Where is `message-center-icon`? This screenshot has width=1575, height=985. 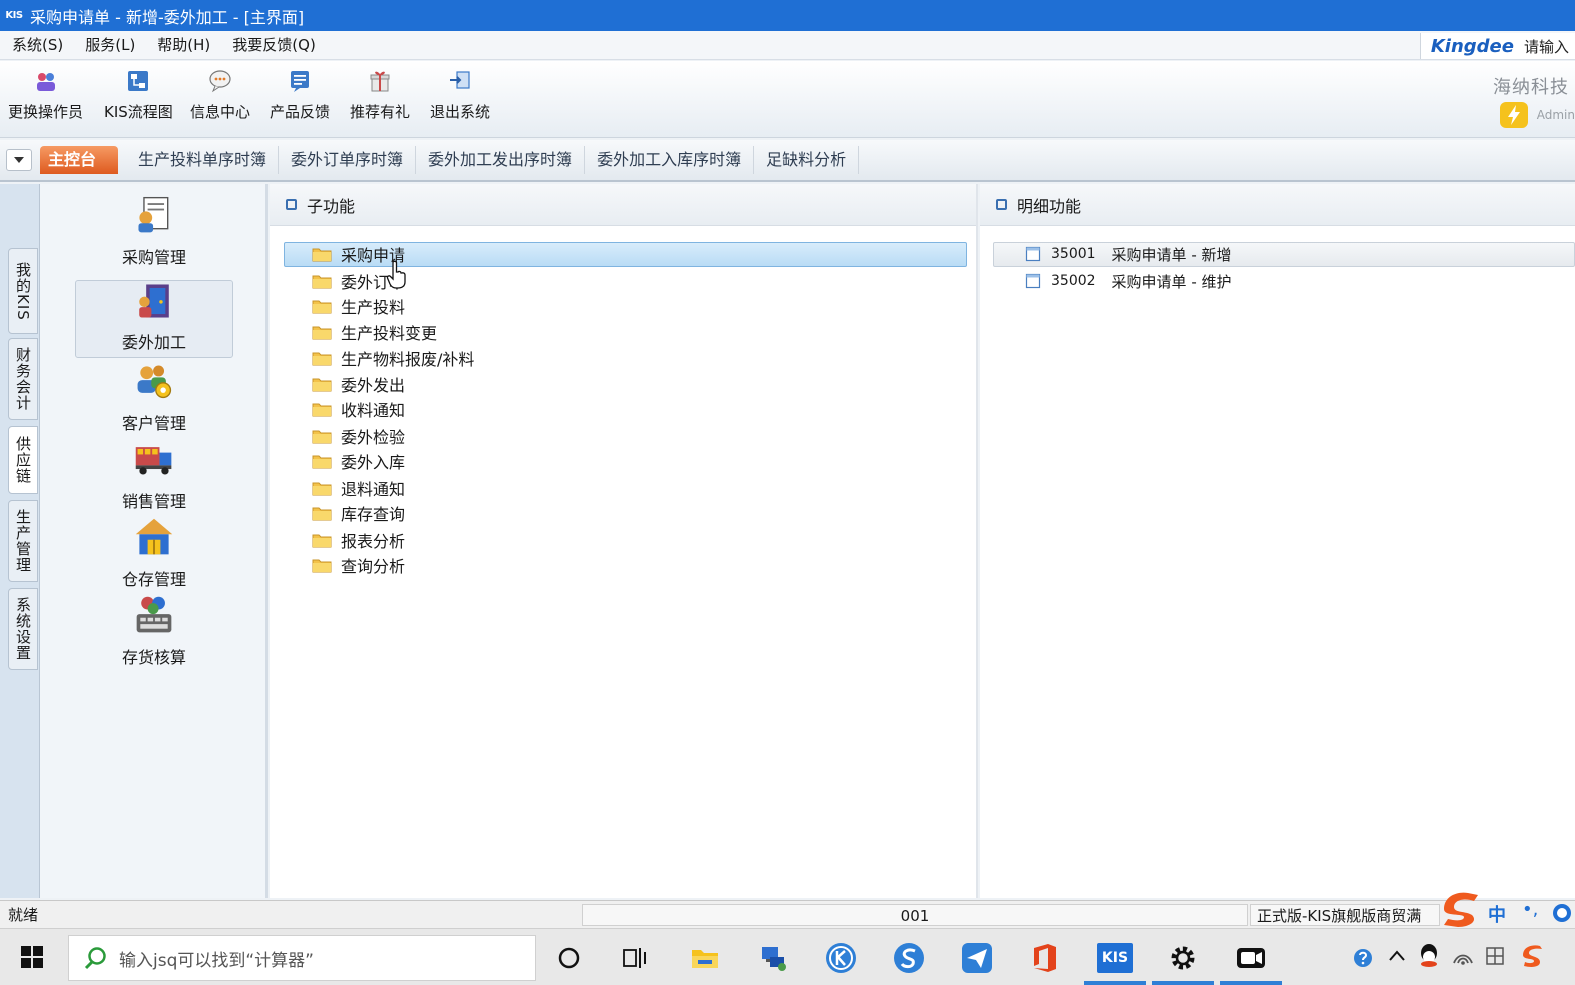 message-center-icon is located at coordinates (220, 81).